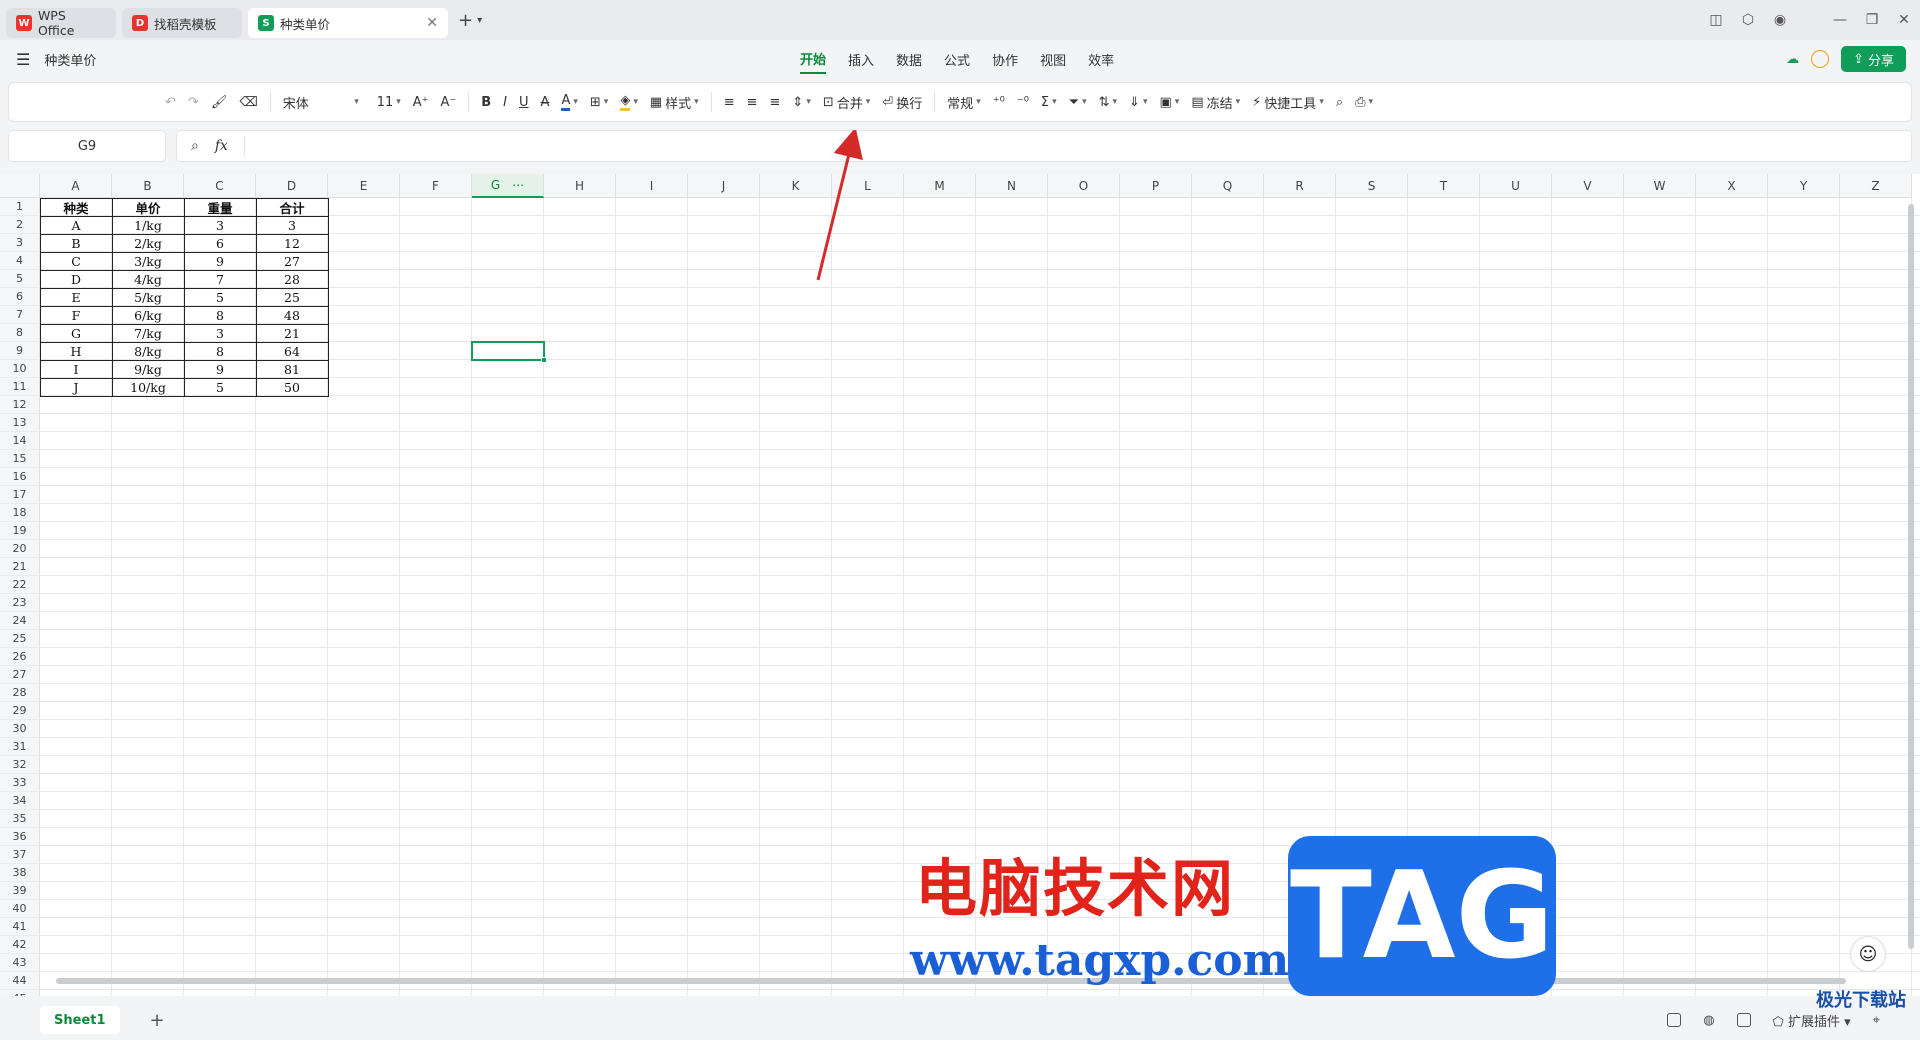 The width and height of the screenshot is (1920, 1040). Describe the element at coordinates (20, 279) in the screenshot. I see `row-header: 5` at that location.